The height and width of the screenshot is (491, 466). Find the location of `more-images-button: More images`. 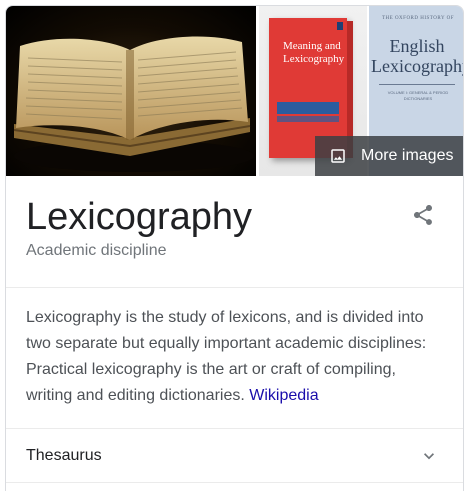

more-images-button: More images is located at coordinates (389, 156).